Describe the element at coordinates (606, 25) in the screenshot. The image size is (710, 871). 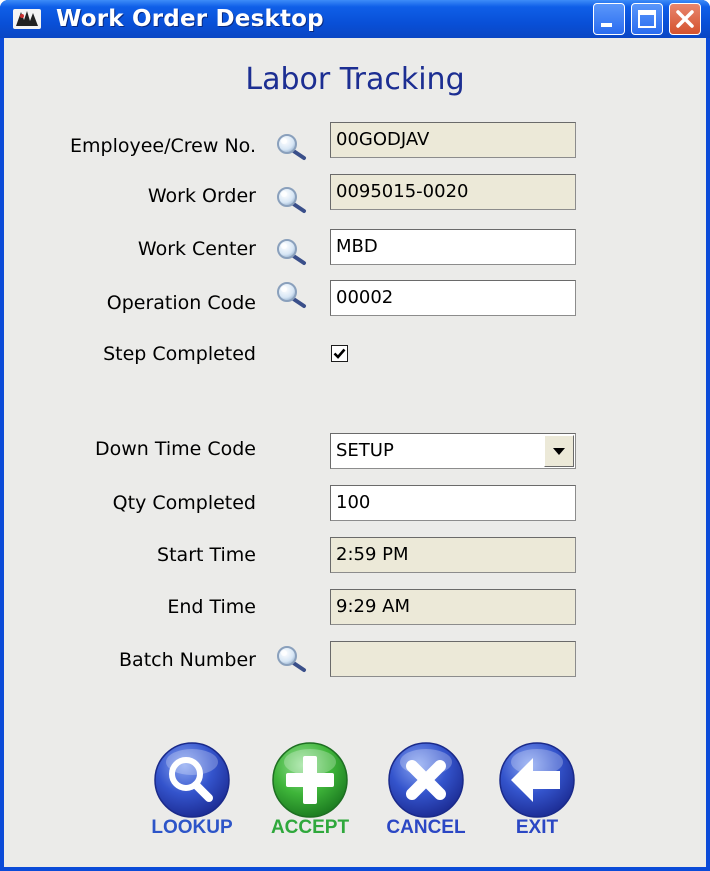
I see `minimize-icon` at that location.